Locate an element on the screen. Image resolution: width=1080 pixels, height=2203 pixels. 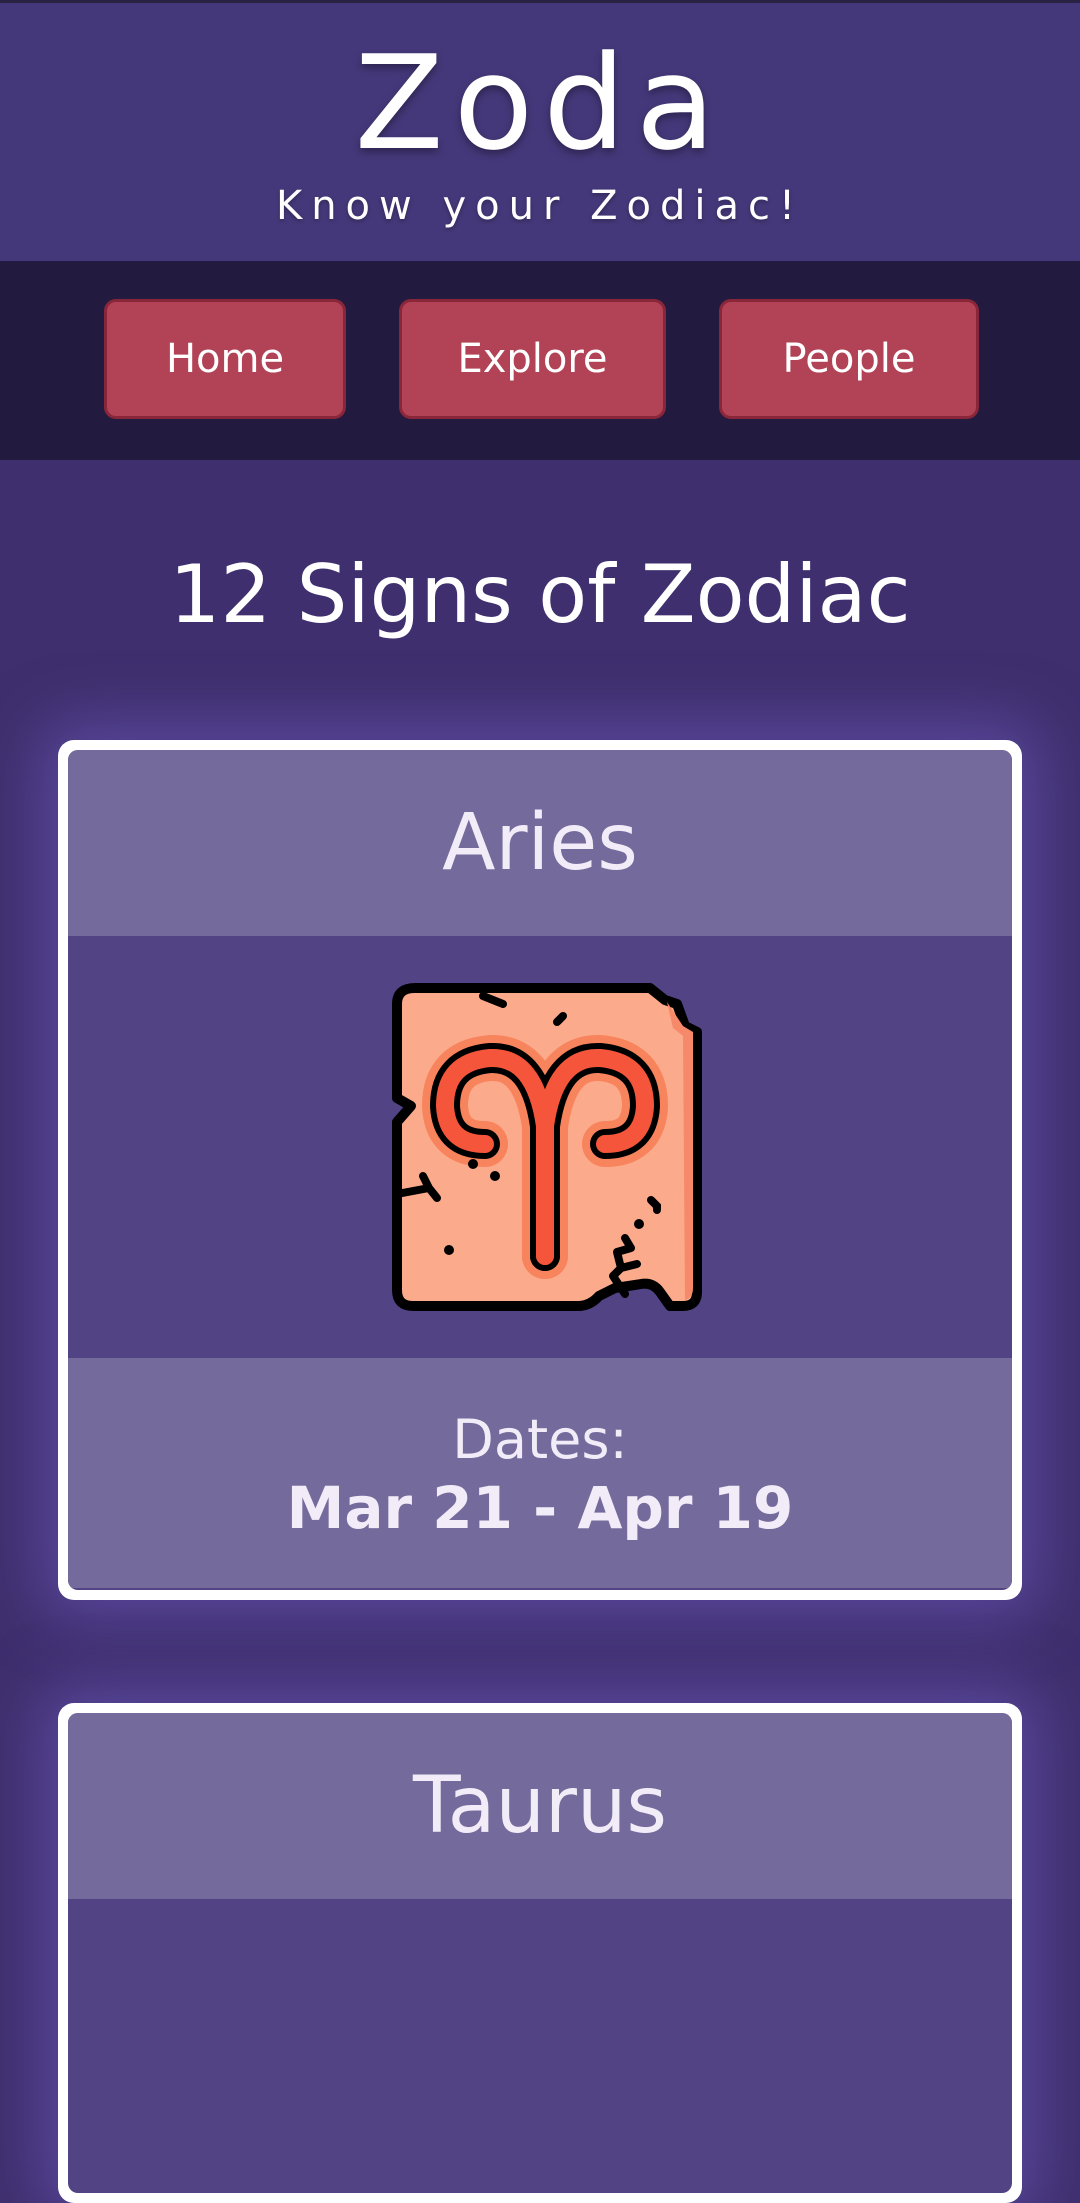
card-dates: Dates: Mar 21 - Apr 19 is located at coordinates (540, 1473).